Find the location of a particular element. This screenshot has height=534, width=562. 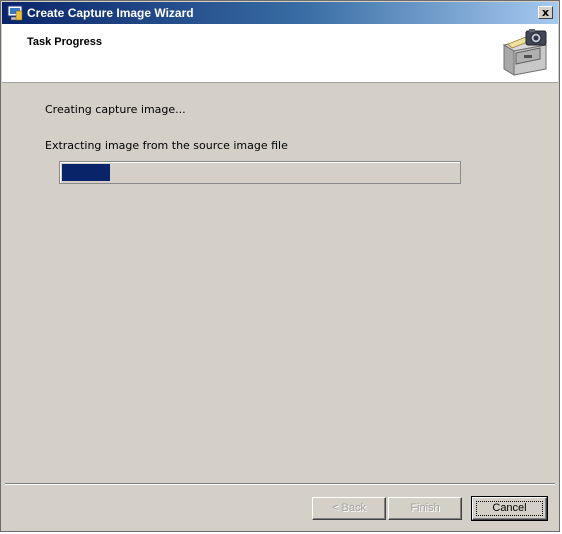

back-button: < Back is located at coordinates (349, 508).